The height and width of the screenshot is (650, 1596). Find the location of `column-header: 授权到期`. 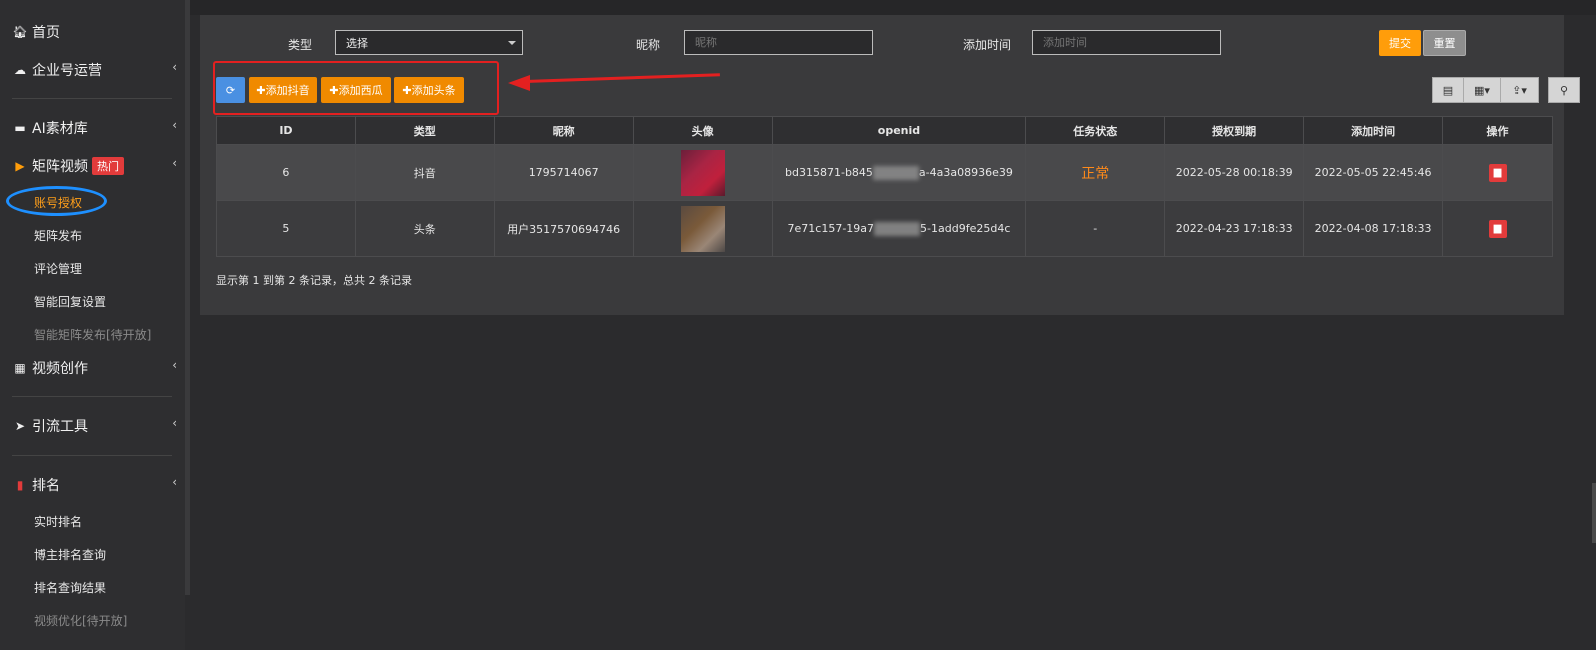

column-header: 授权到期 is located at coordinates (1234, 130).